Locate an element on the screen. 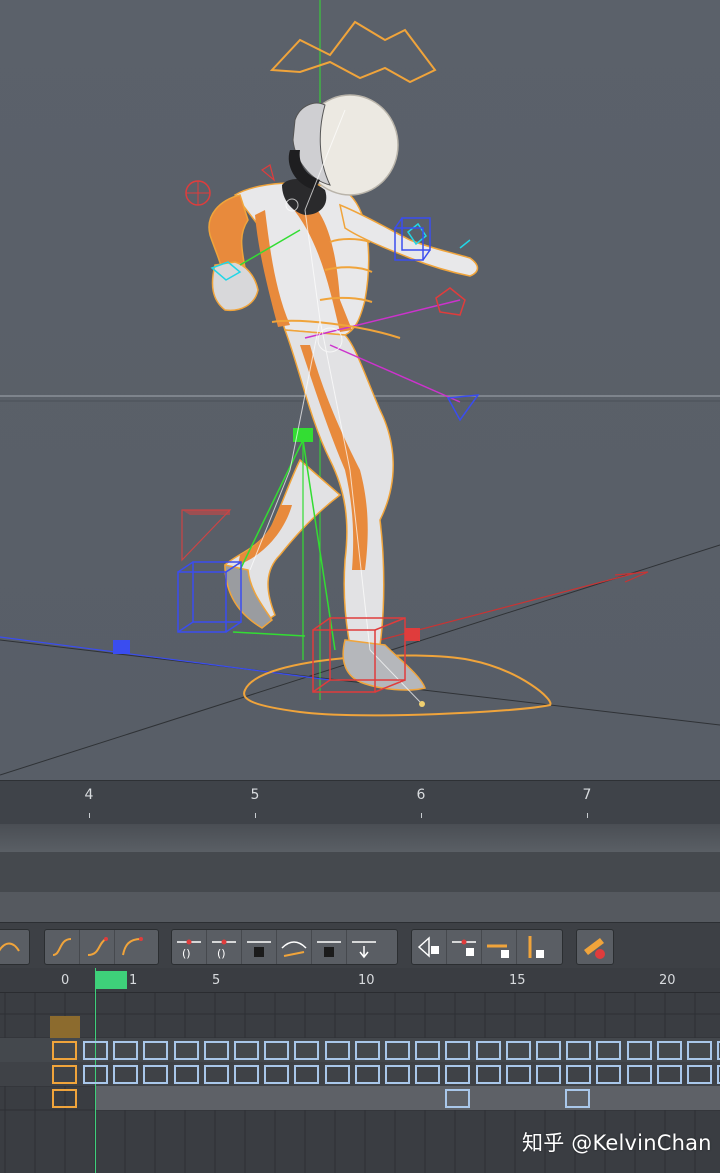  z-axis-handle is located at coordinates (121, 647).